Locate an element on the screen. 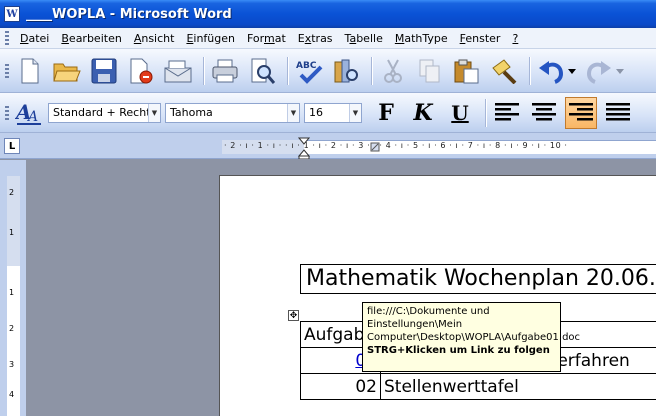 The height and width of the screenshot is (416, 656). style-value: Standard + Rechts is located at coordinates (105, 112).